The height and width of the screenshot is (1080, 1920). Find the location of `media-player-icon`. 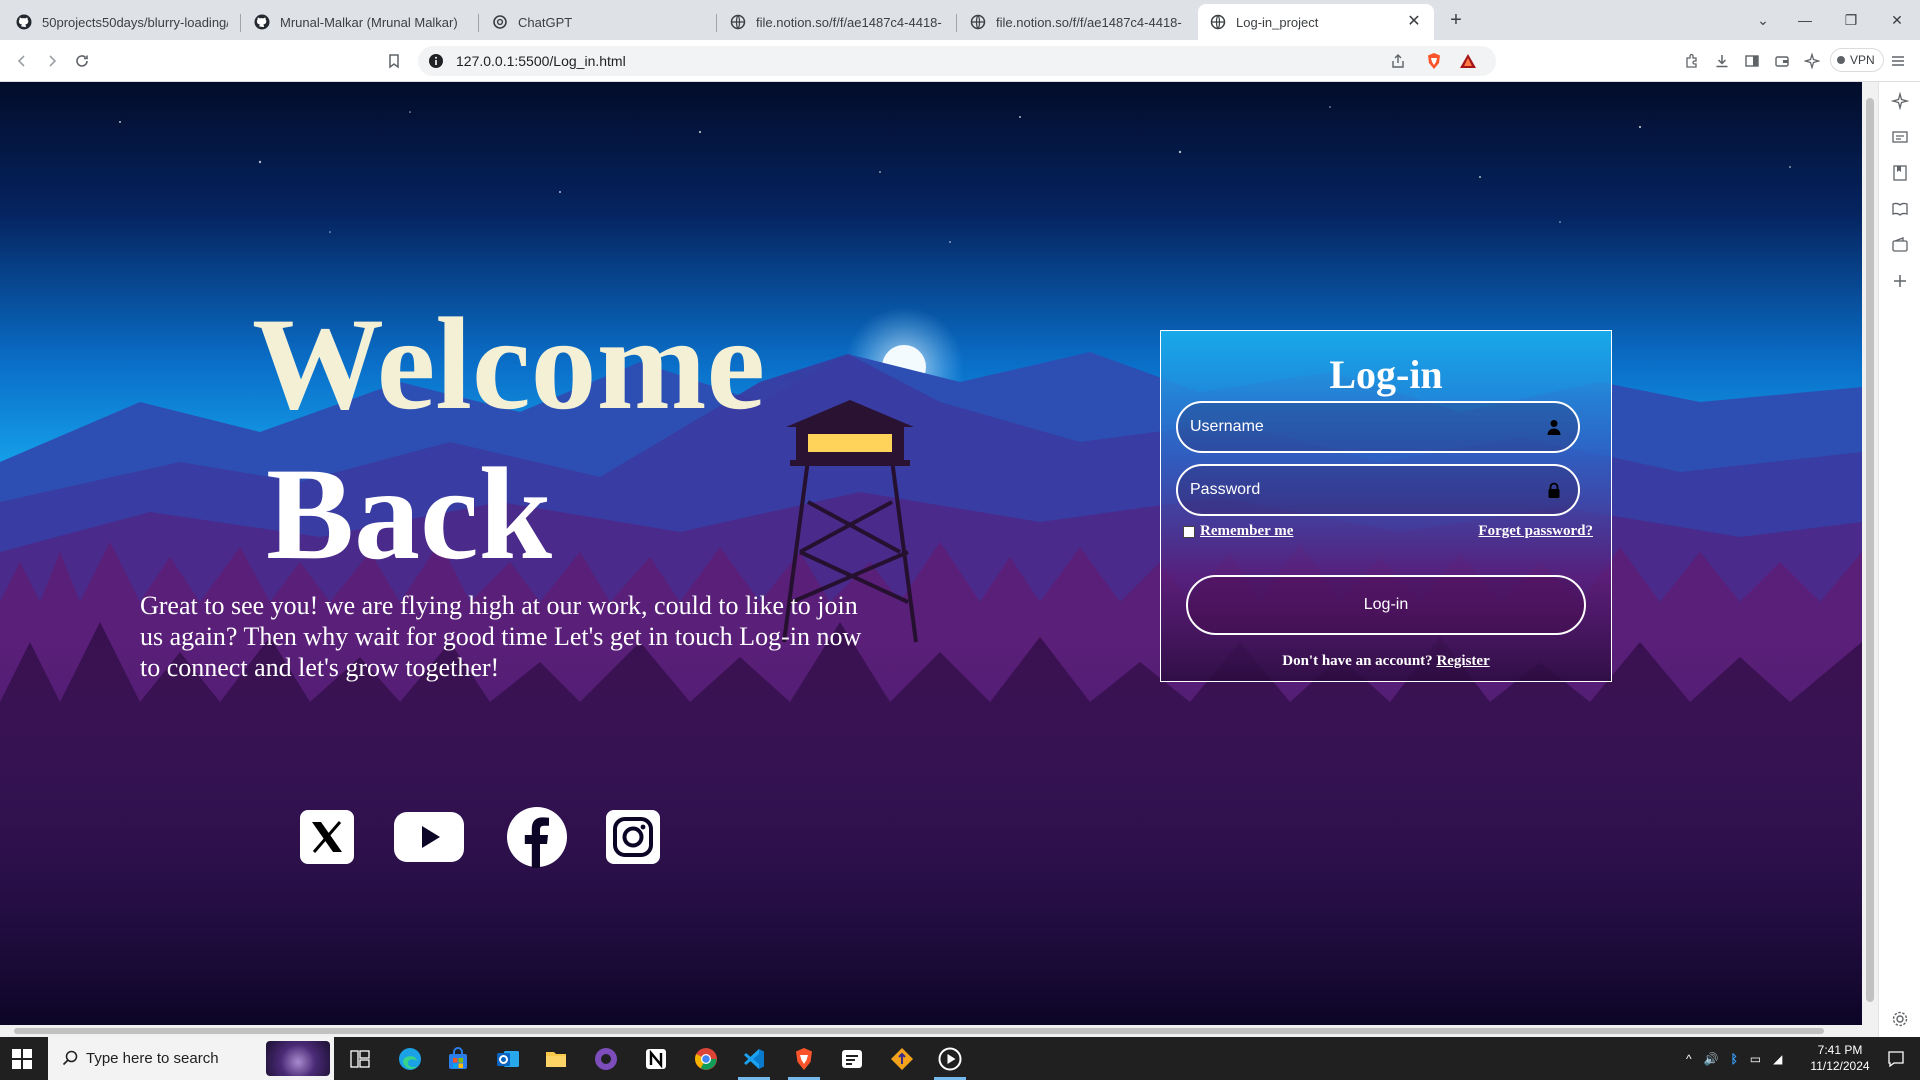

media-player-icon is located at coordinates (950, 1058).